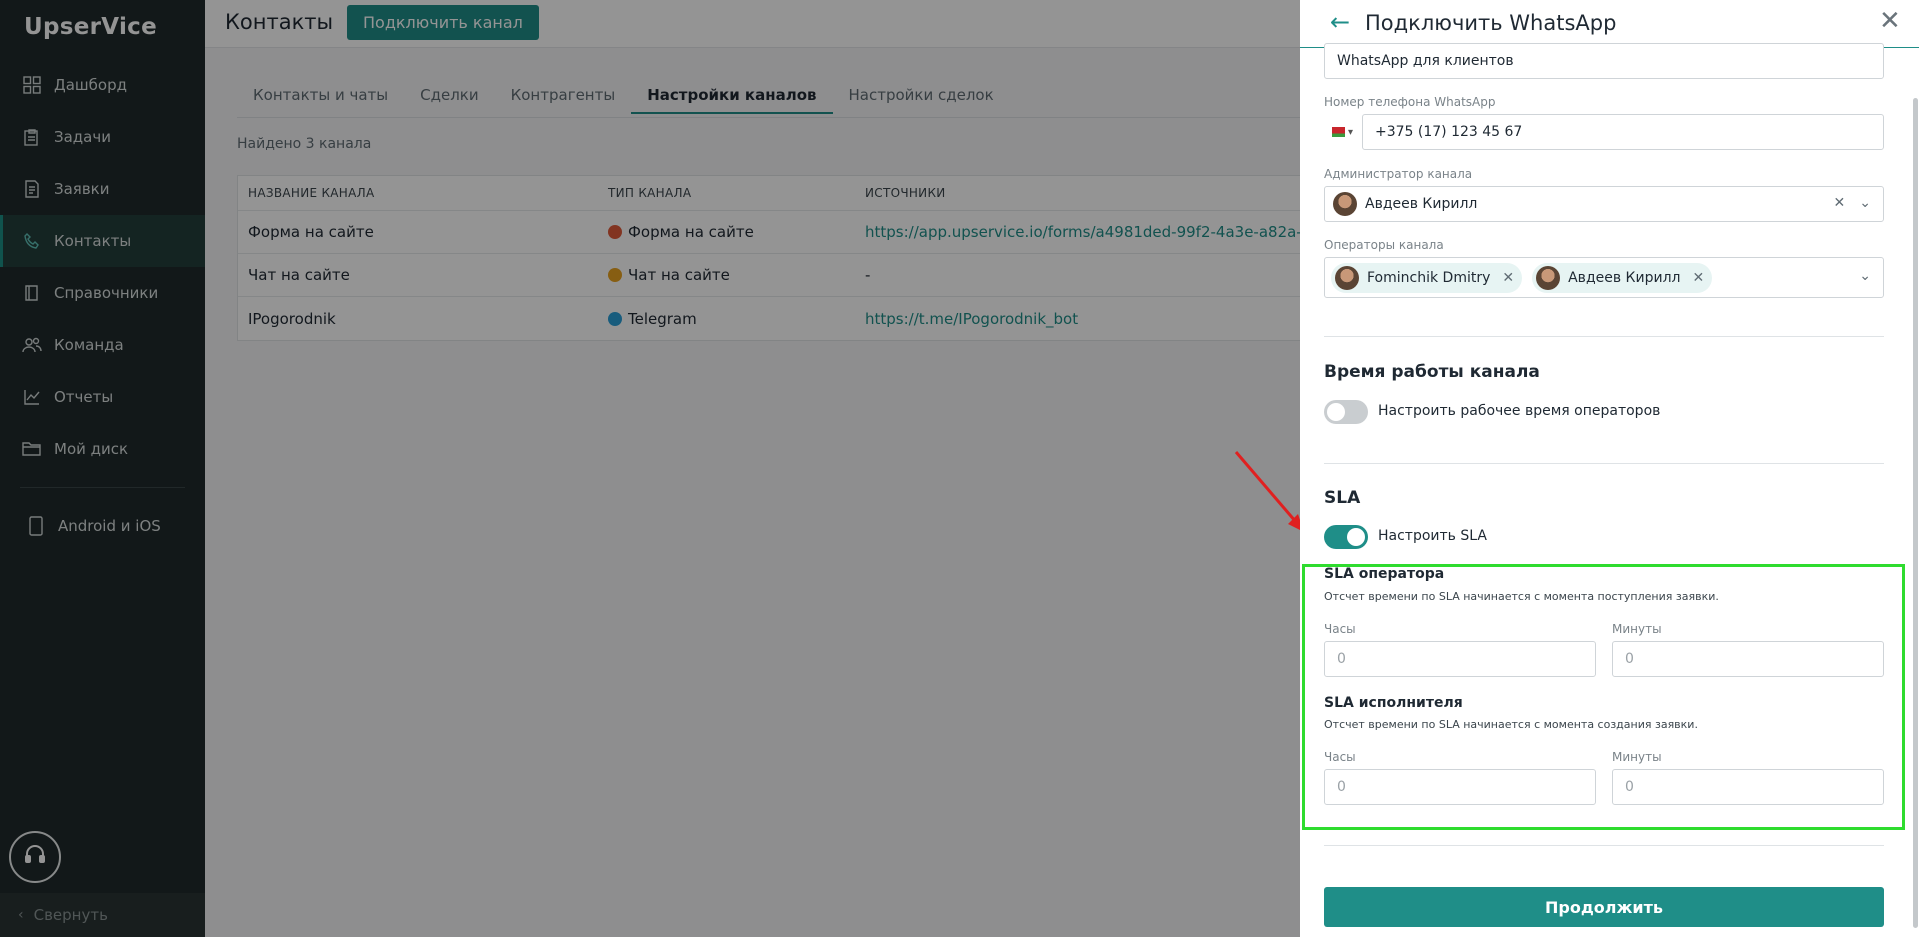 The width and height of the screenshot is (1919, 937). I want to click on continue-button: Продолжить, so click(1604, 907).